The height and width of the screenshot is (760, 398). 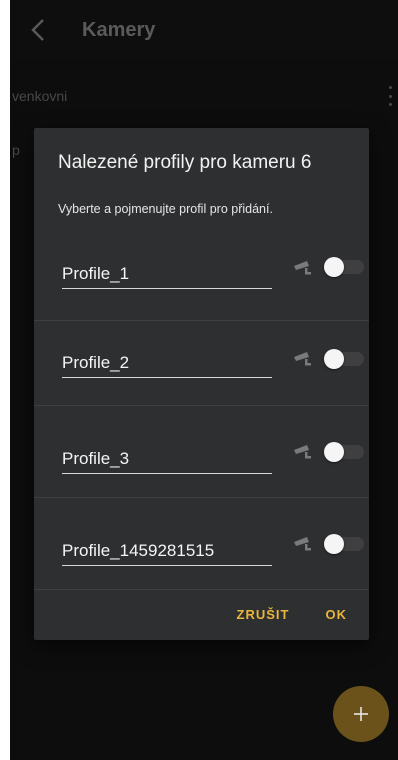 What do you see at coordinates (337, 614) in the screenshot?
I see `ok-button: OK` at bounding box center [337, 614].